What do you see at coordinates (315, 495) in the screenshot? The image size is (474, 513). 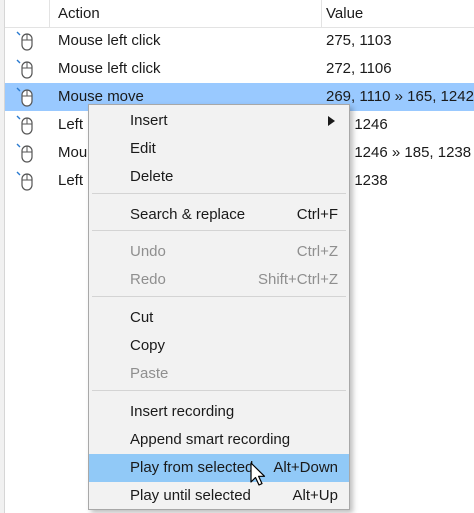 I see `menu-item-shortcut: Alt+Up` at bounding box center [315, 495].